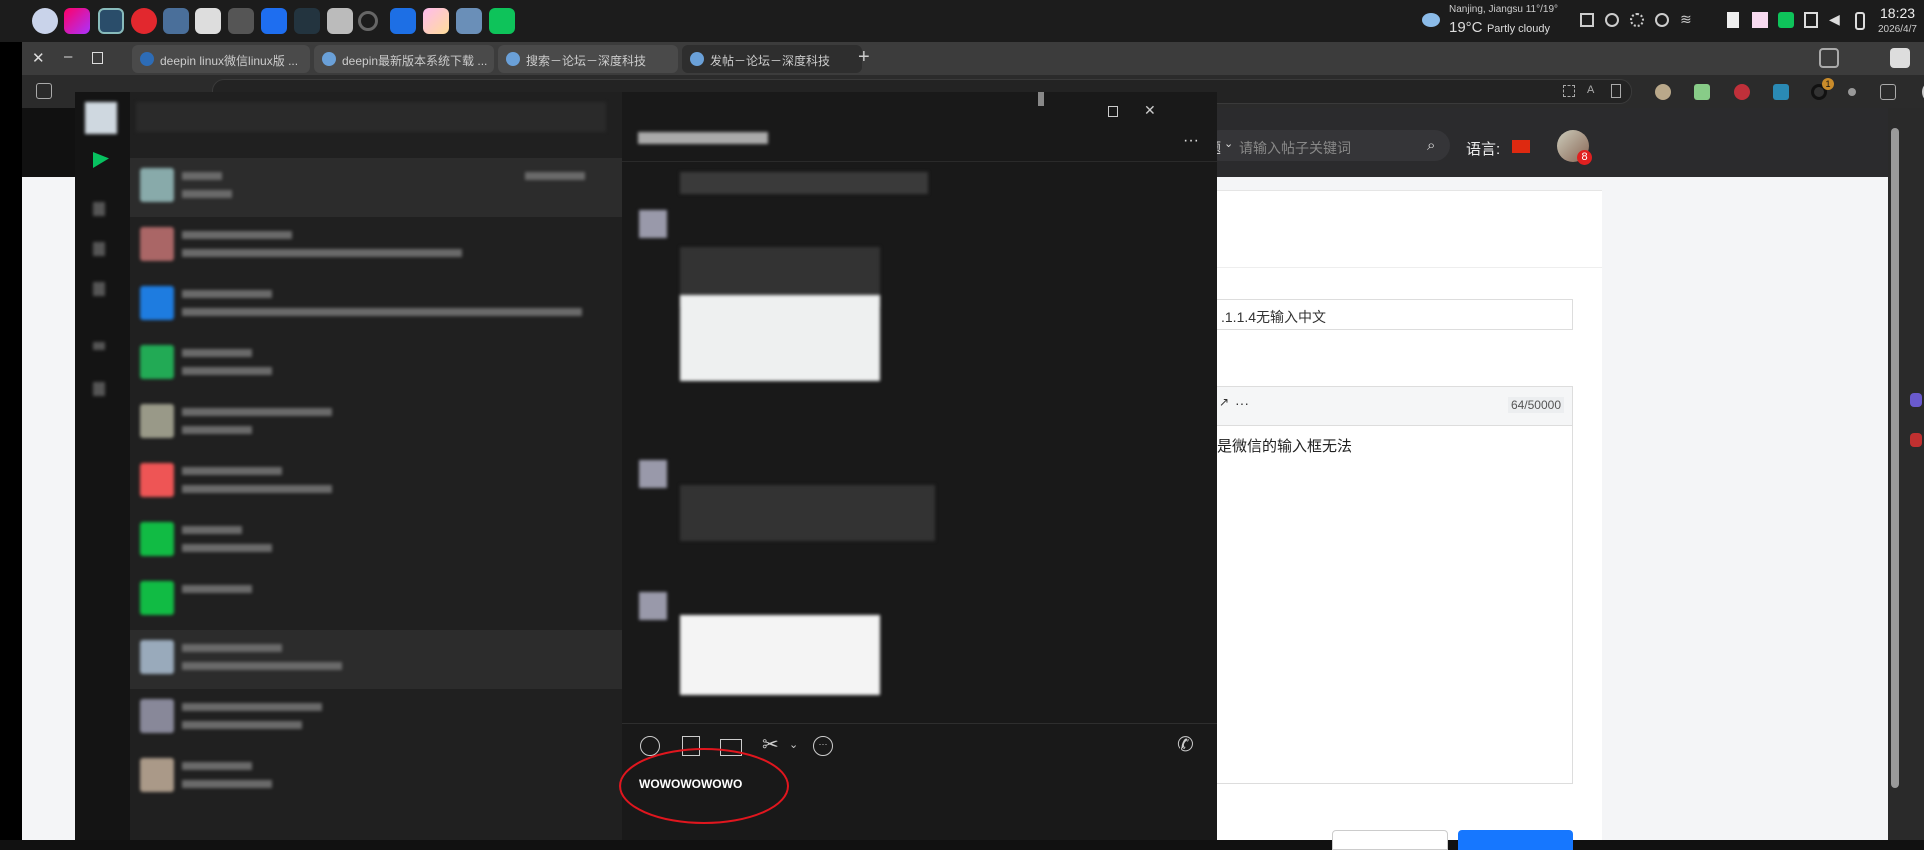 The width and height of the screenshot is (1924, 850). Describe the element at coordinates (1224, 402) in the screenshot. I see `fullscreen-icon: ↗` at that location.